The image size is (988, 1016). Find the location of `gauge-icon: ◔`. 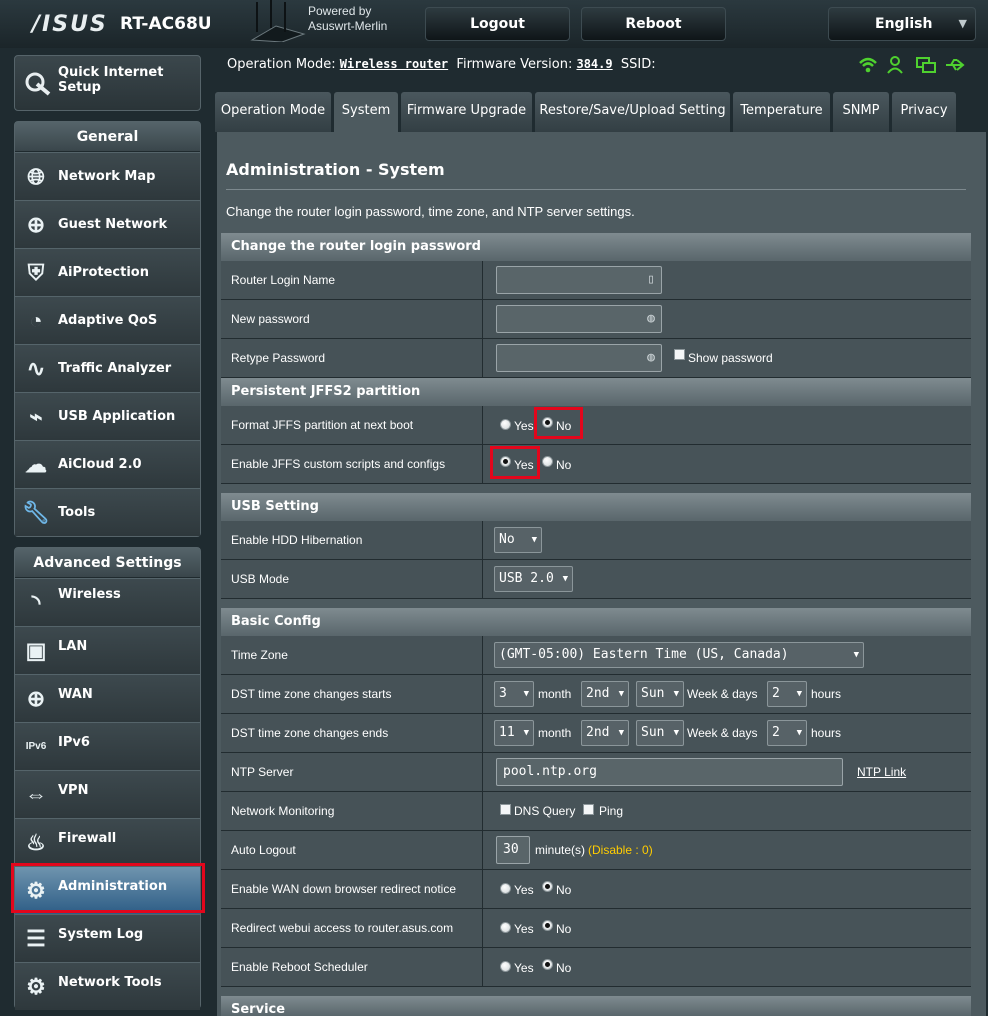

gauge-icon: ◔ is located at coordinates (36, 320).